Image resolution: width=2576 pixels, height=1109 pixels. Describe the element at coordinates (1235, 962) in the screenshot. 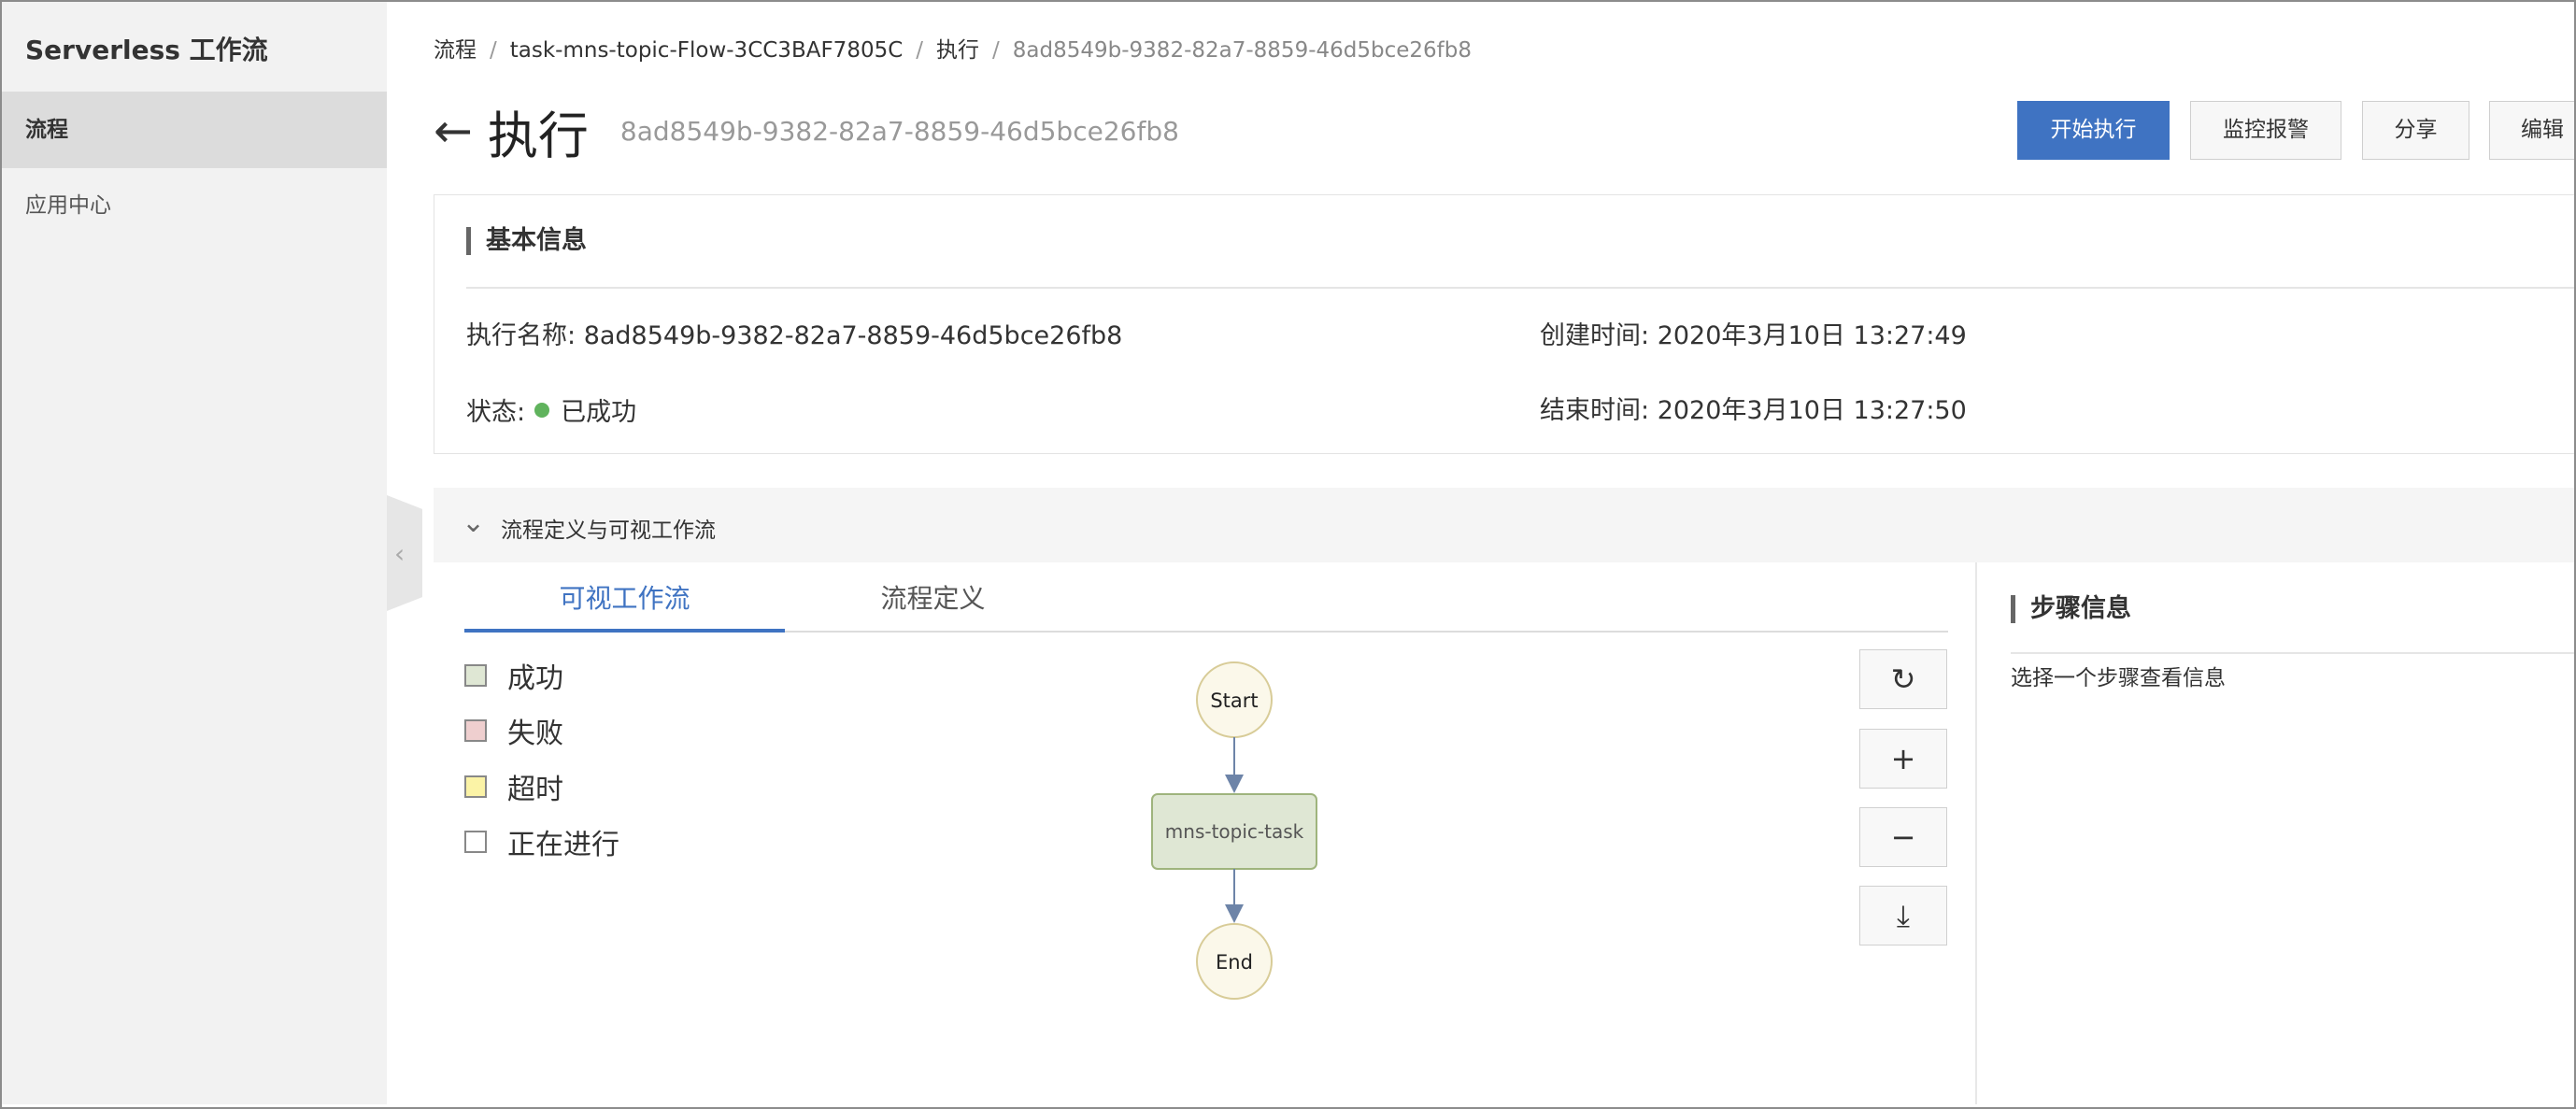

I see `flow-node-end-label: End` at that location.